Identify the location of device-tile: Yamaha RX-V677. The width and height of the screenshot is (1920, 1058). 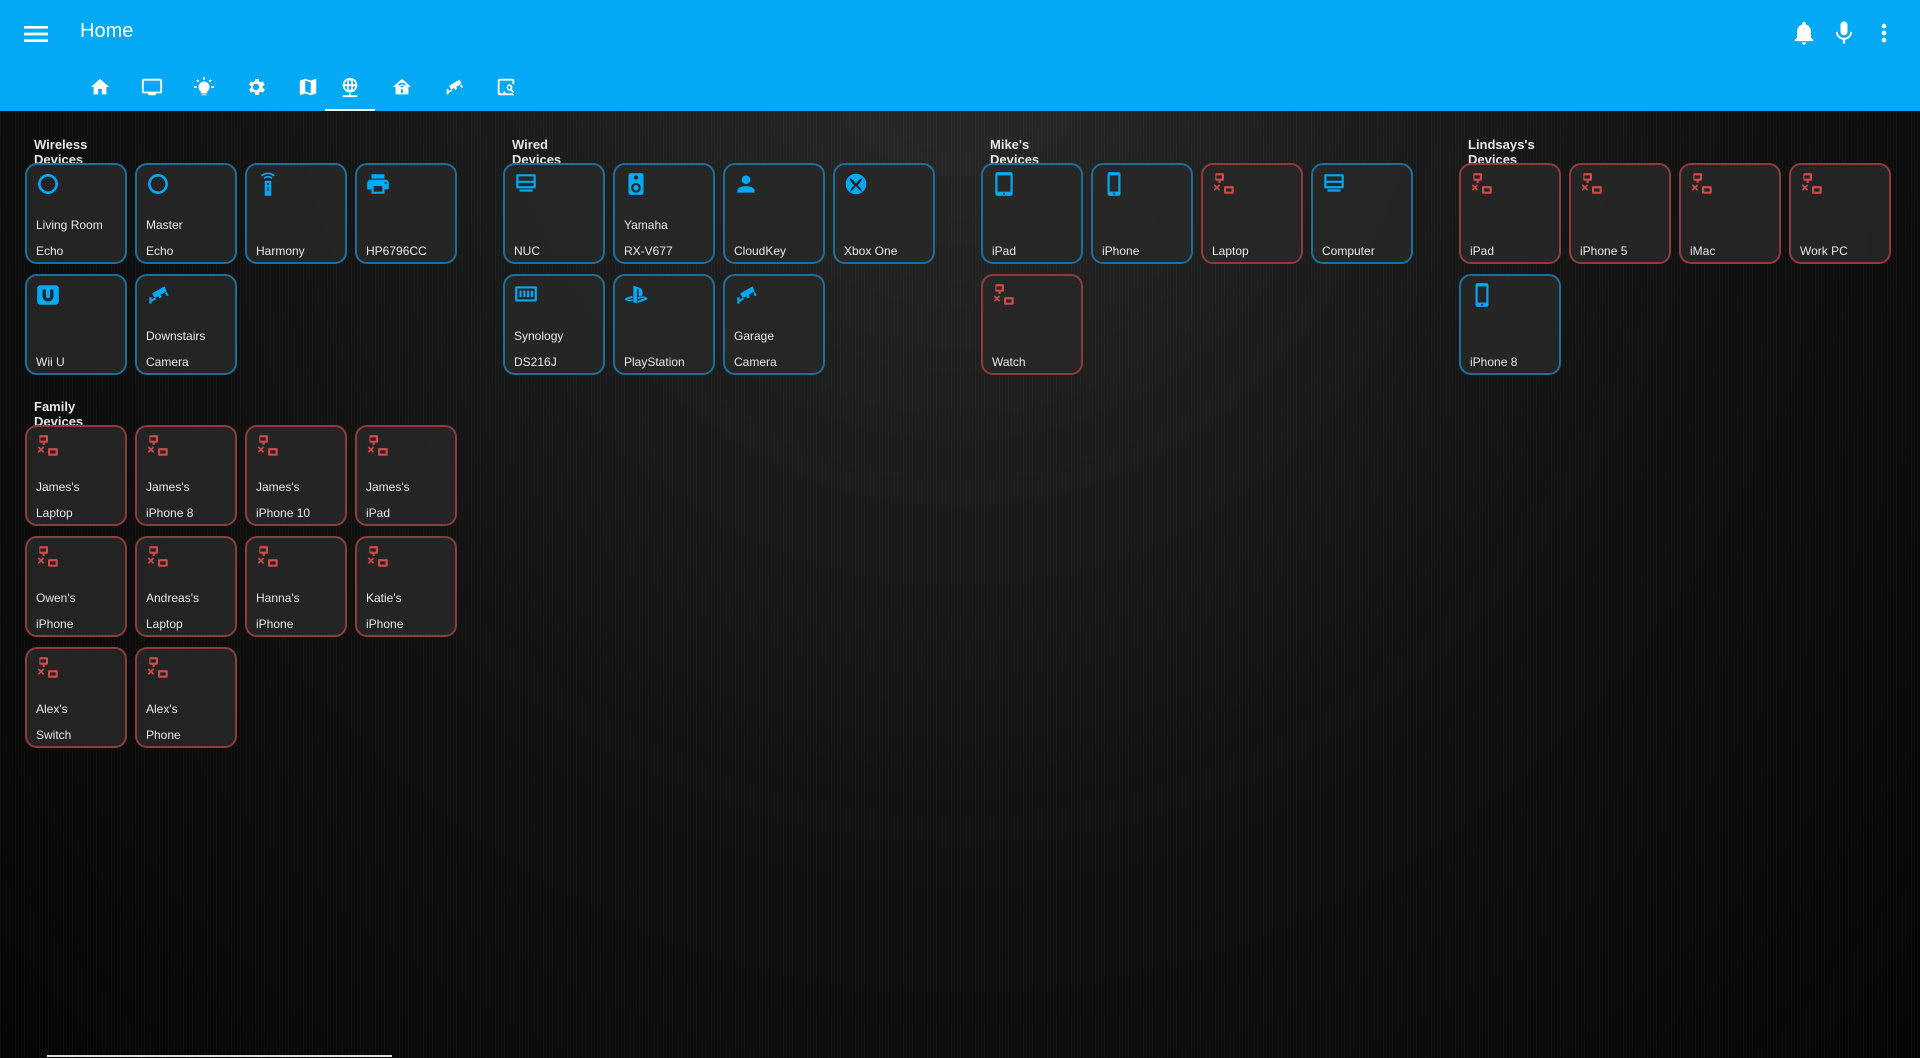
(664, 213).